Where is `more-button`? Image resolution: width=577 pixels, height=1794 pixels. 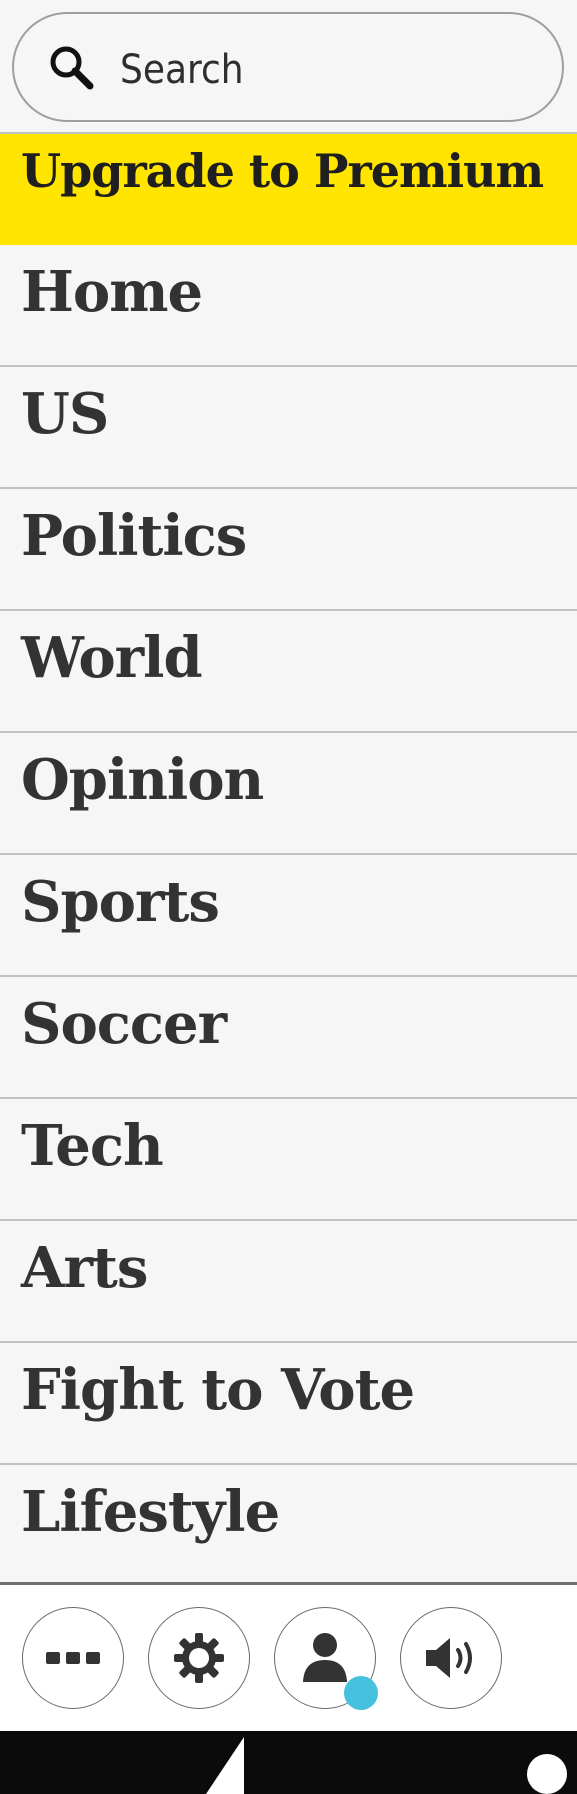 more-button is located at coordinates (73, 1658).